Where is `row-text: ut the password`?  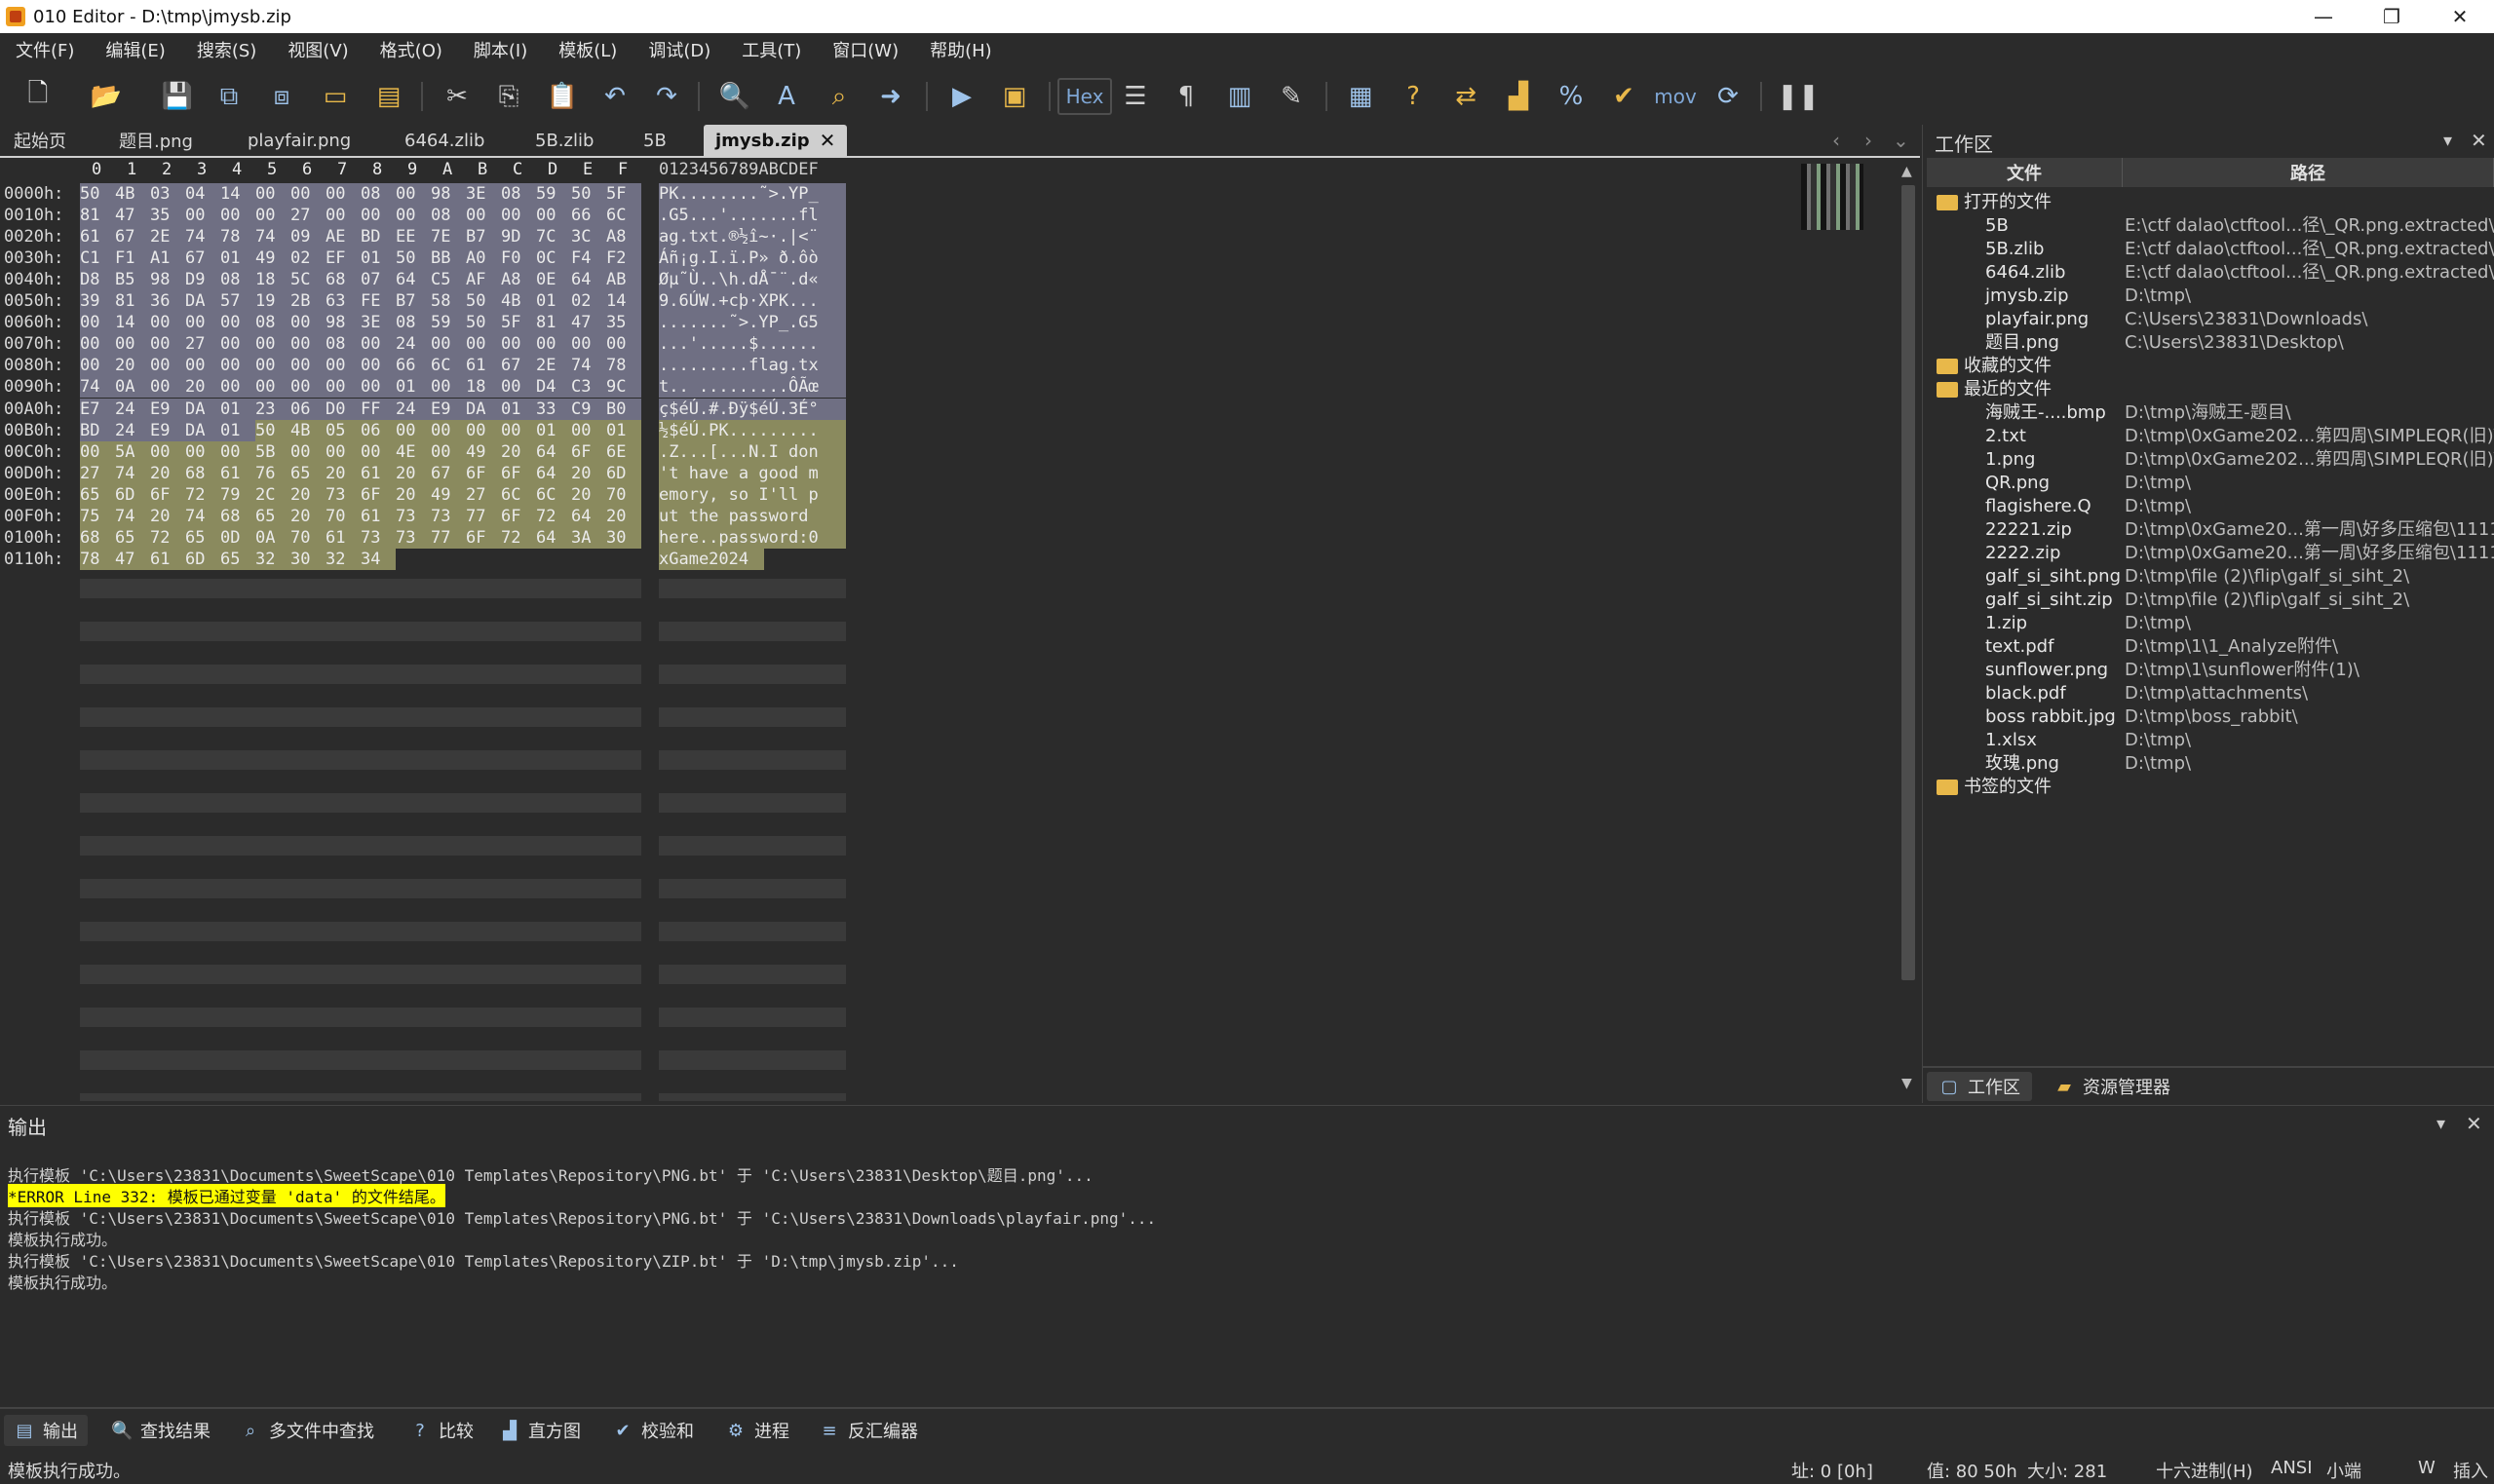 row-text: ut the password is located at coordinates (752, 516).